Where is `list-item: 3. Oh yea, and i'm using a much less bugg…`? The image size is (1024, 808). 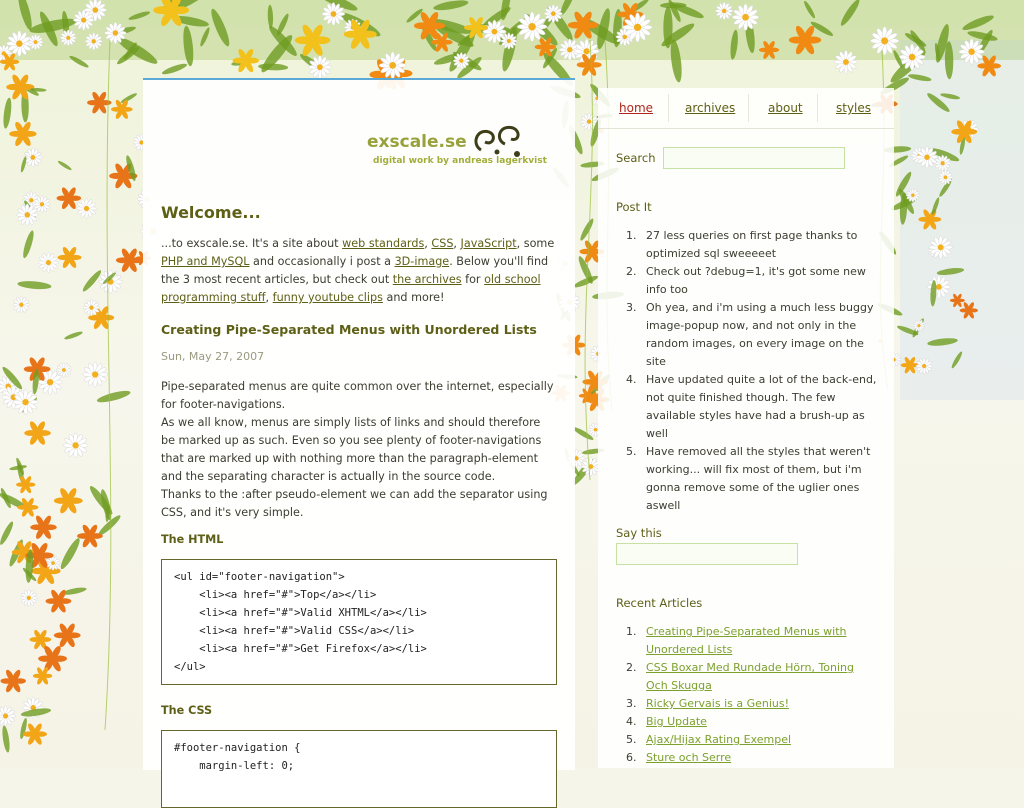 list-item: 3. Oh yea, and i'm using a much less bugg… is located at coordinates (750, 334).